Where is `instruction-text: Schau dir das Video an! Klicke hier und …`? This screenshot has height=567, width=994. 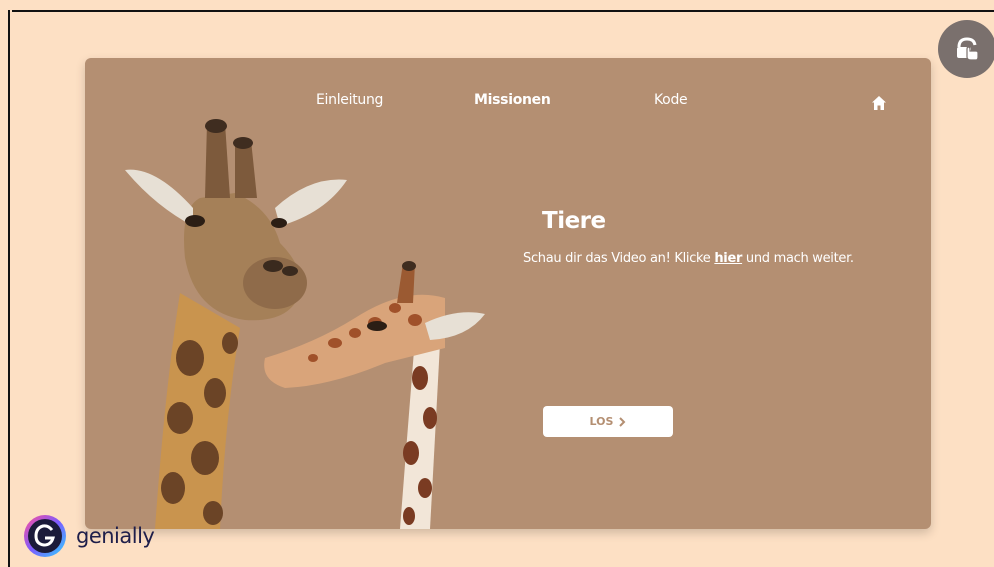 instruction-text: Schau dir das Video an! Klicke hier und … is located at coordinates (688, 258).